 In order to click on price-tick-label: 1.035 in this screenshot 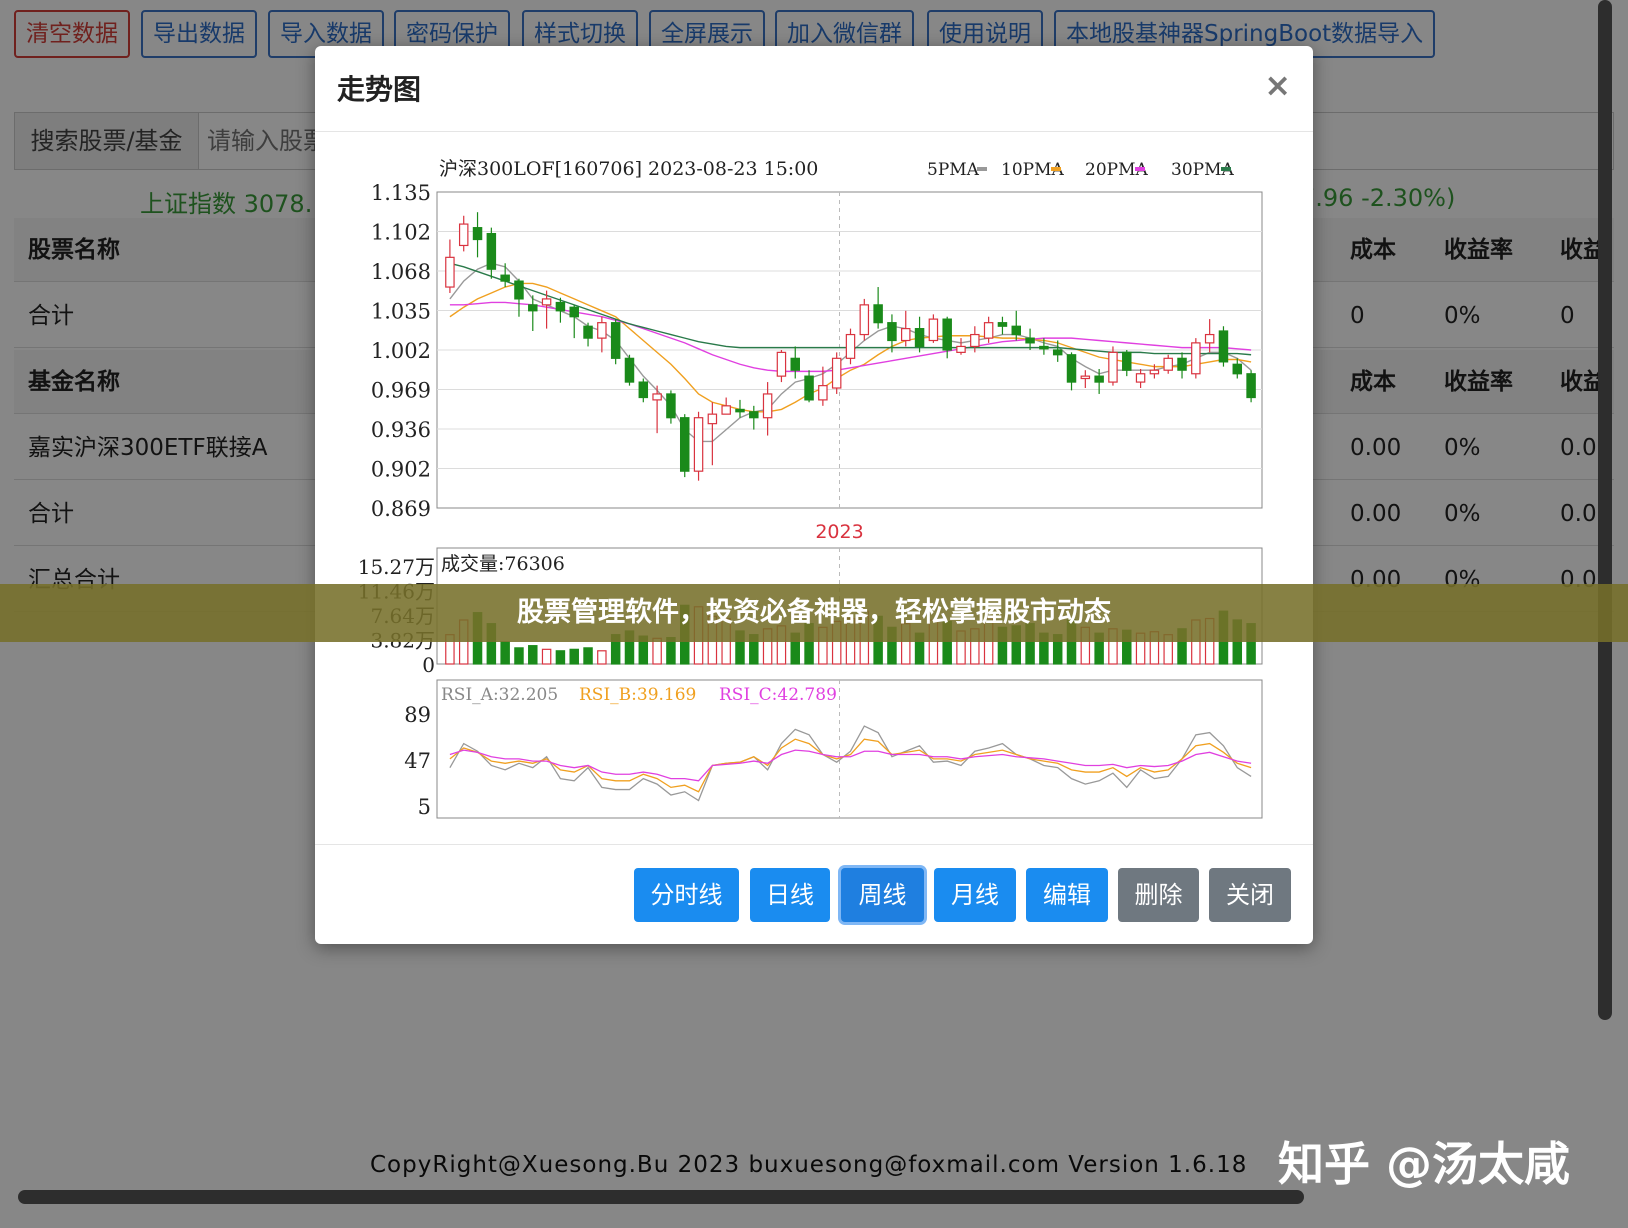, I will do `click(401, 312)`.